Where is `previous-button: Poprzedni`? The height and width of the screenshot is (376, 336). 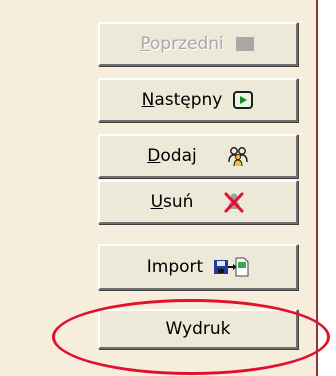
previous-button: Poprzedni is located at coordinates (198, 44).